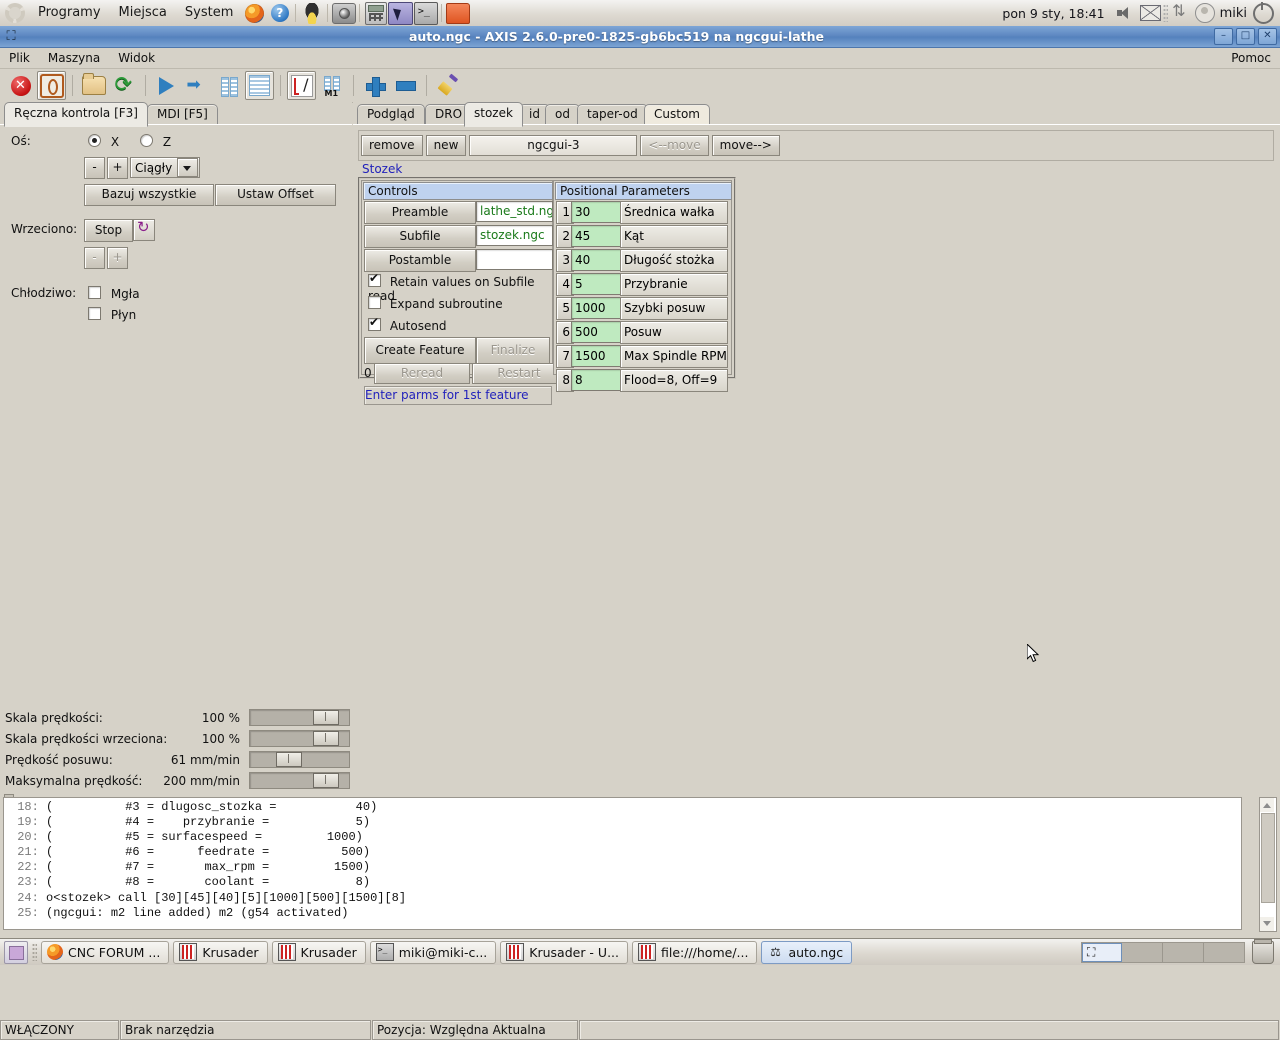 This screenshot has width=1280, height=1040. I want to click on firefox-icon, so click(254, 13).